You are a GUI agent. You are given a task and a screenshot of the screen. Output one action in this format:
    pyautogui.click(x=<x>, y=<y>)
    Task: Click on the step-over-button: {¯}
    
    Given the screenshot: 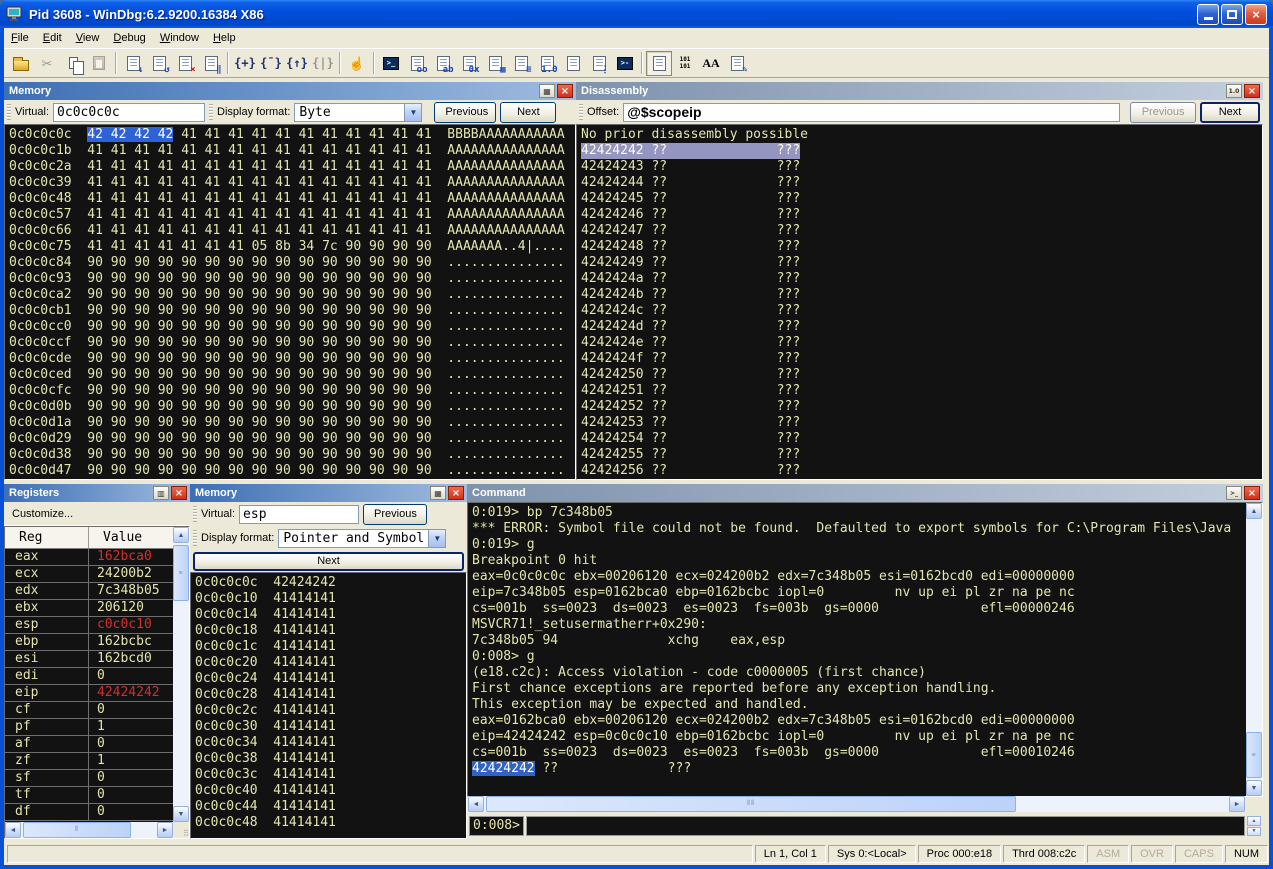 What is the action you would take?
    pyautogui.click(x=271, y=63)
    